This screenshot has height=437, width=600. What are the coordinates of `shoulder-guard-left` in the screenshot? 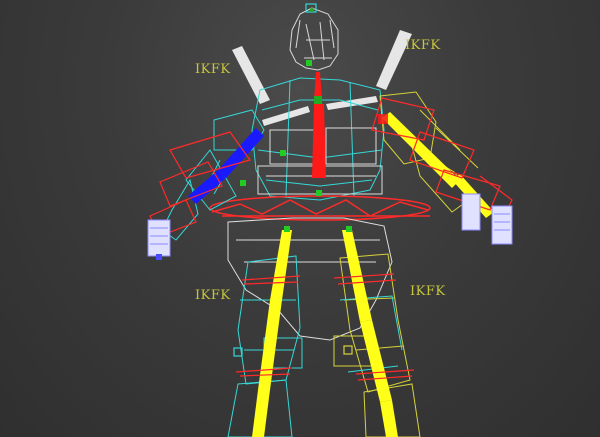 It's located at (251, 75).